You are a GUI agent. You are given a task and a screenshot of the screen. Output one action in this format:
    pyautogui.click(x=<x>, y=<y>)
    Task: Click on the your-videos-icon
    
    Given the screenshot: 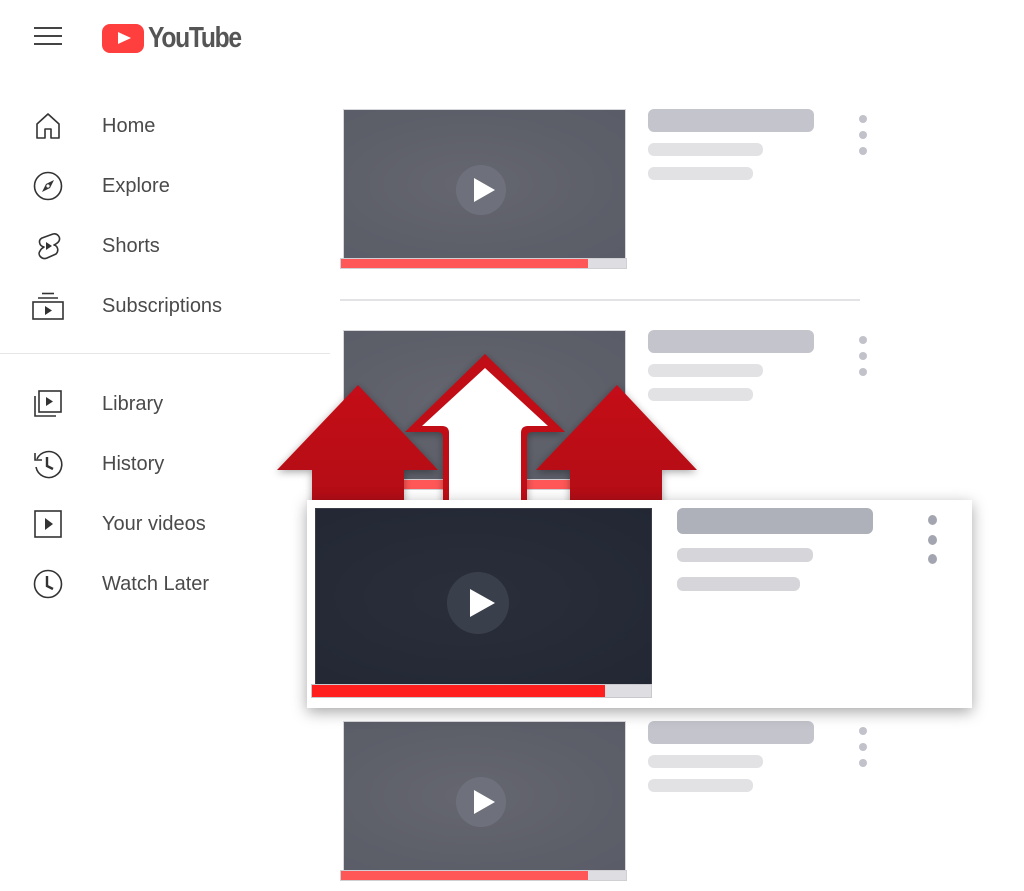 What is the action you would take?
    pyautogui.click(x=48, y=524)
    